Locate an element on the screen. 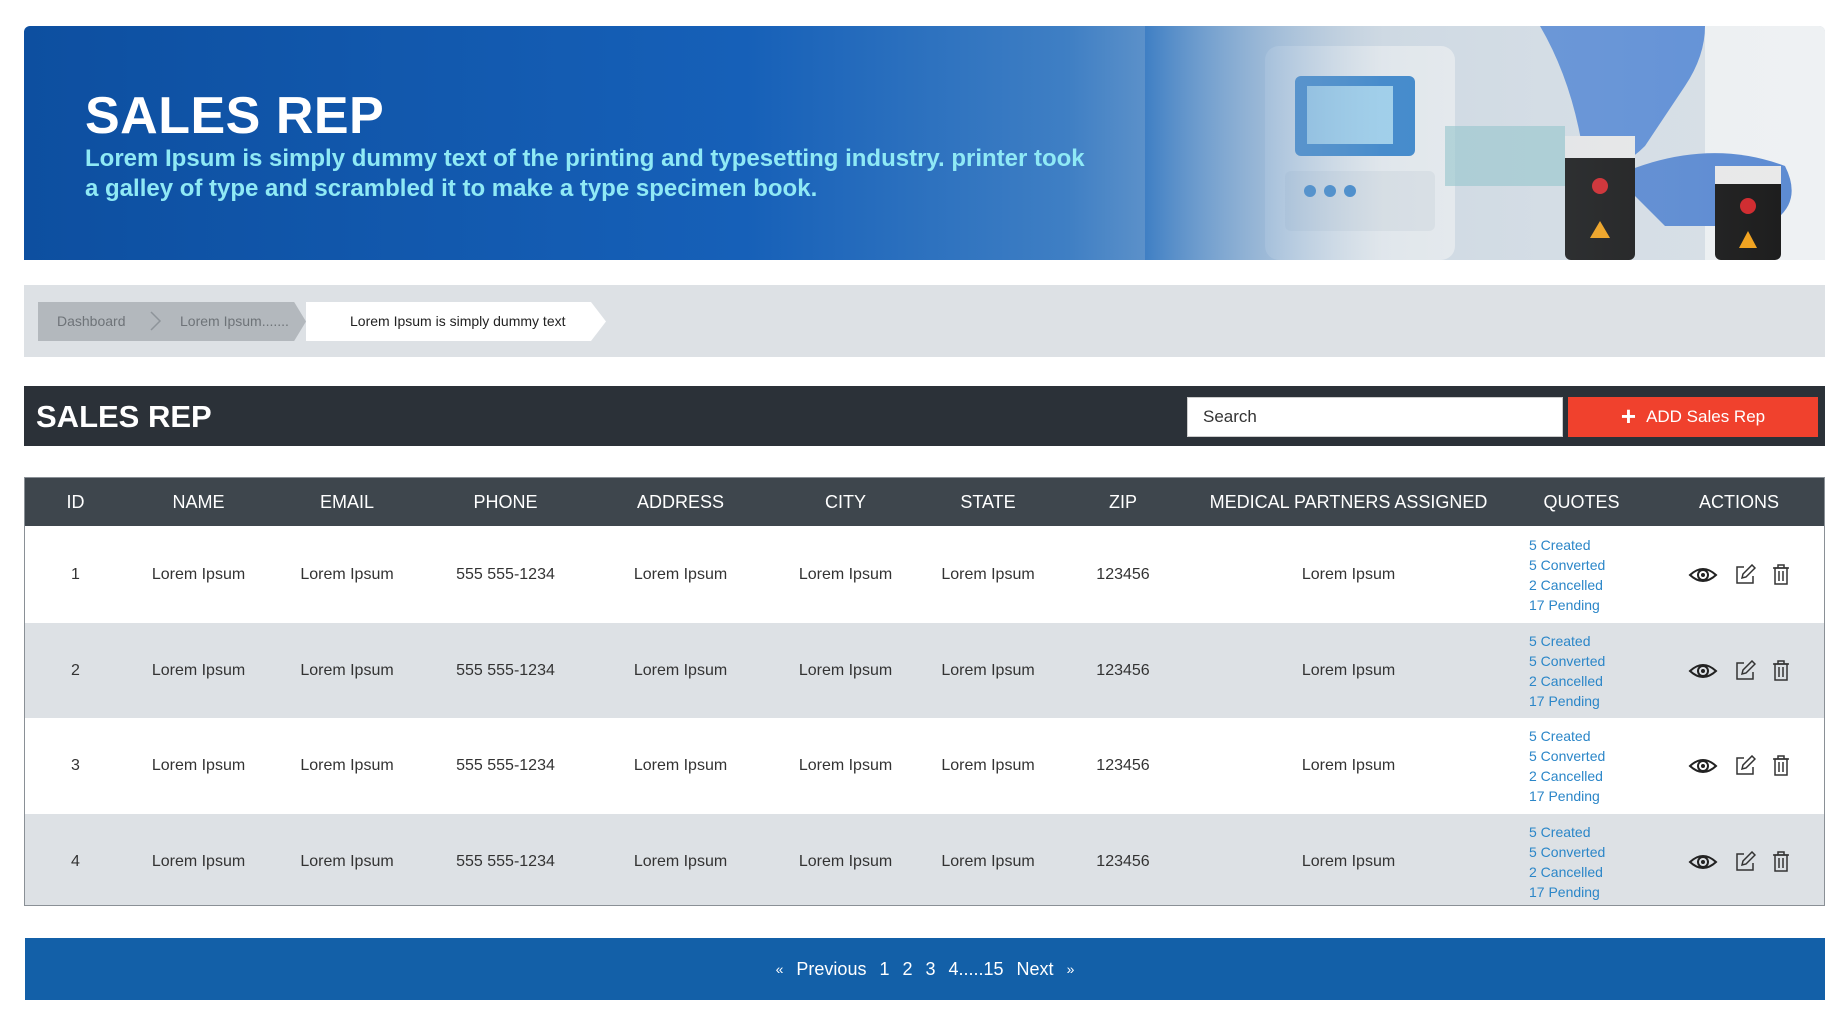 This screenshot has height=1023, width=1848. add-sales-rep-label: ADD Sales Rep is located at coordinates (1706, 416).